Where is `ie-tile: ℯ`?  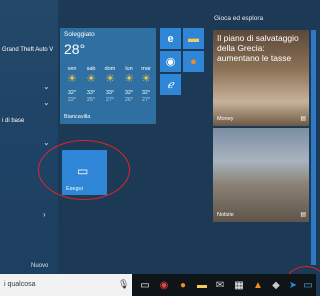
ie-tile: ℯ is located at coordinates (170, 84).